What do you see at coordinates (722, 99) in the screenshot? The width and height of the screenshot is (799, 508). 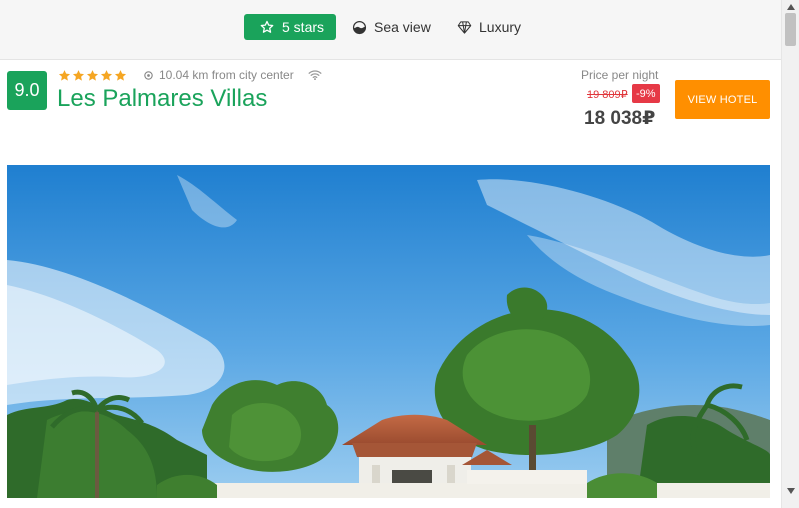 I see `view-hotel-button: VIEW HOTEL` at bounding box center [722, 99].